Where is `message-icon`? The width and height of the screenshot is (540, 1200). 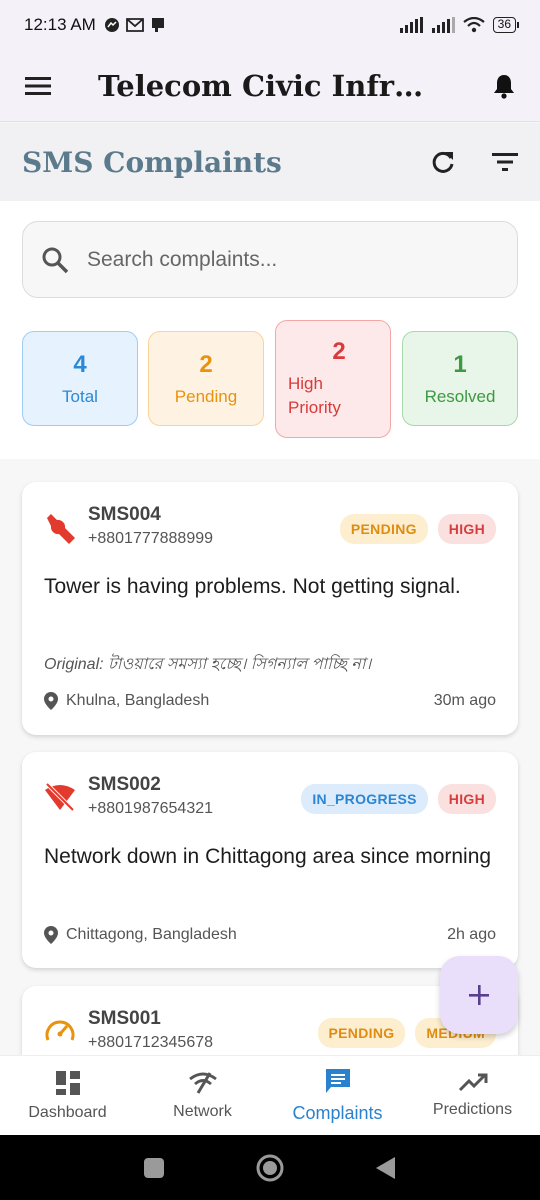 message-icon is located at coordinates (337, 1081).